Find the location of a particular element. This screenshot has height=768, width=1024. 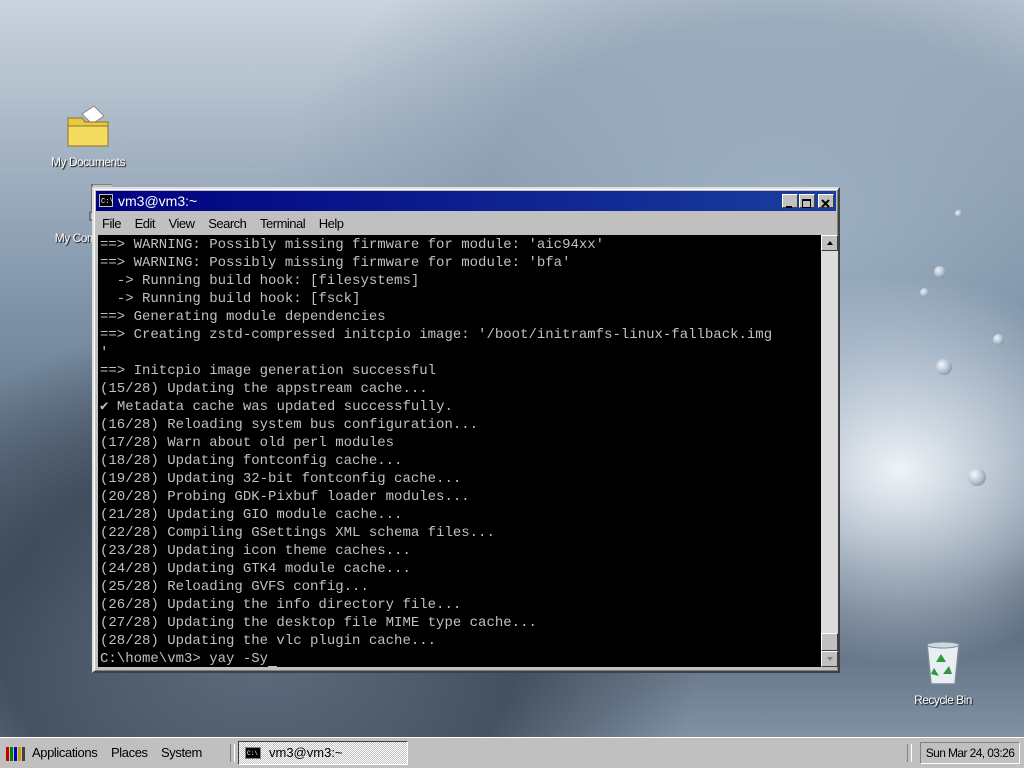

menu-search: Search is located at coordinates (227, 223).